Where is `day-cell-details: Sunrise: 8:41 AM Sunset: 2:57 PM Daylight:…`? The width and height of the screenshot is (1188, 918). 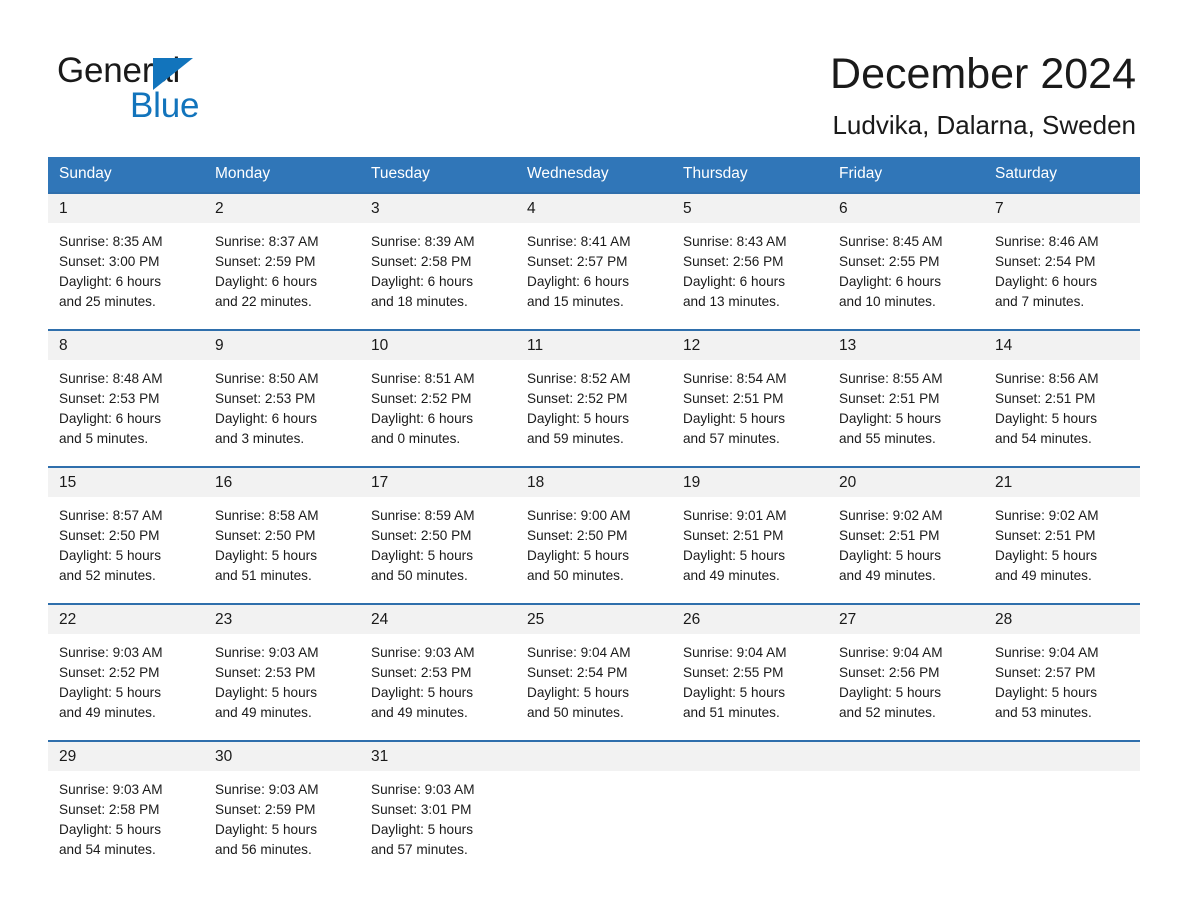
day-cell-details: Sunrise: 8:41 AM Sunset: 2:57 PM Daylight:… is located at coordinates (594, 267).